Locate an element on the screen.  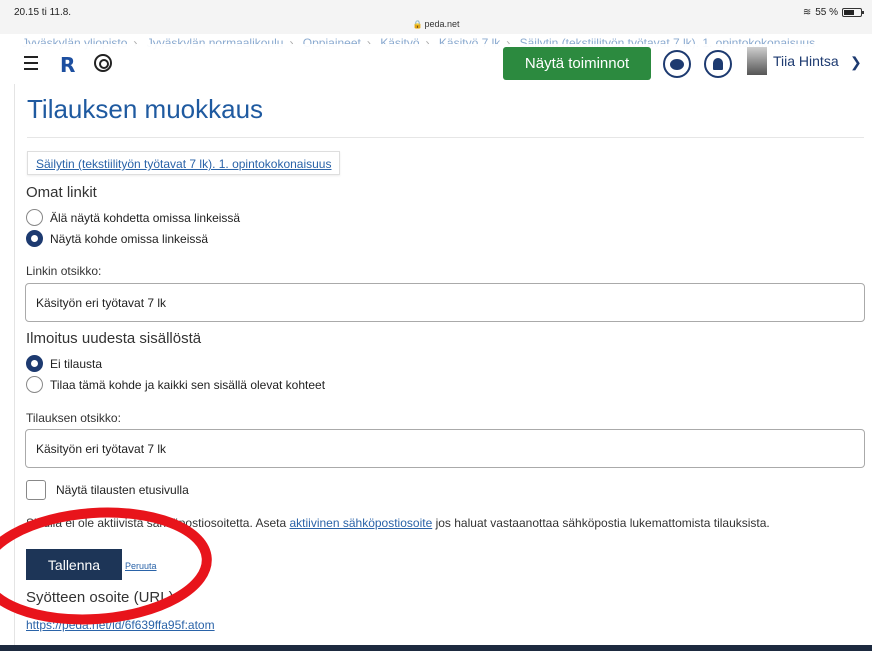
feed-url-link: https://peda.net/id/6f639ffa95f:atom is located at coordinates (120, 625).